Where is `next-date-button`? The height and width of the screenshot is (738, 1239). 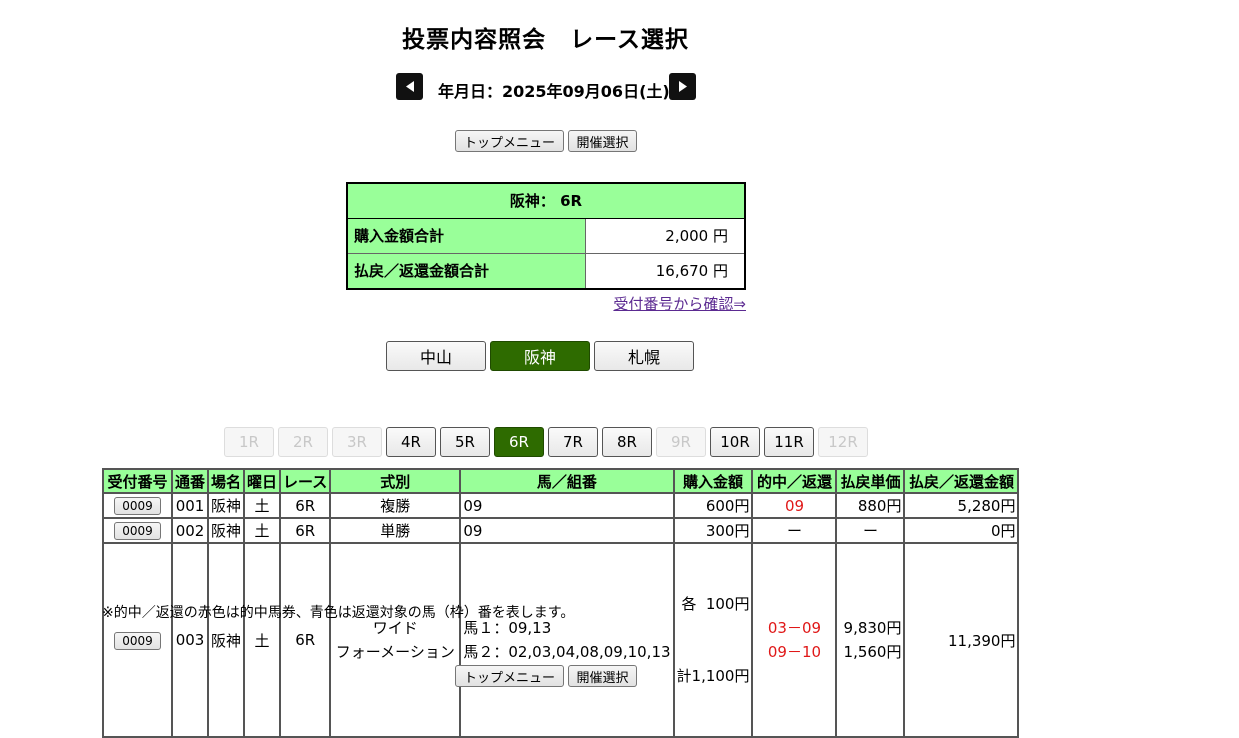
next-date-button is located at coordinates (682, 86).